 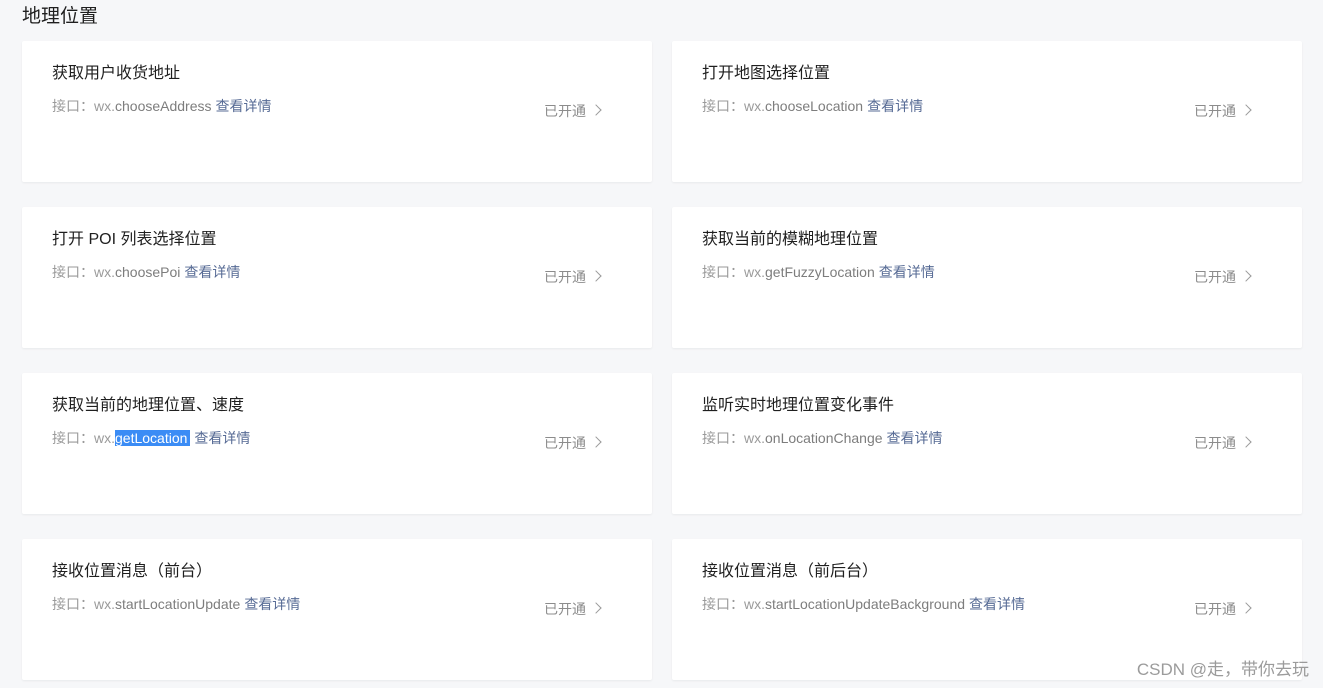 I want to click on api-name: choosePoi, so click(x=148, y=272).